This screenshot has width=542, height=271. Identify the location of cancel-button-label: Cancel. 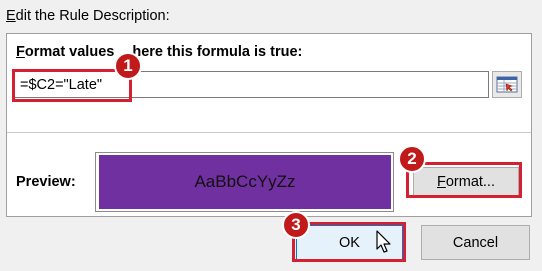
(475, 242).